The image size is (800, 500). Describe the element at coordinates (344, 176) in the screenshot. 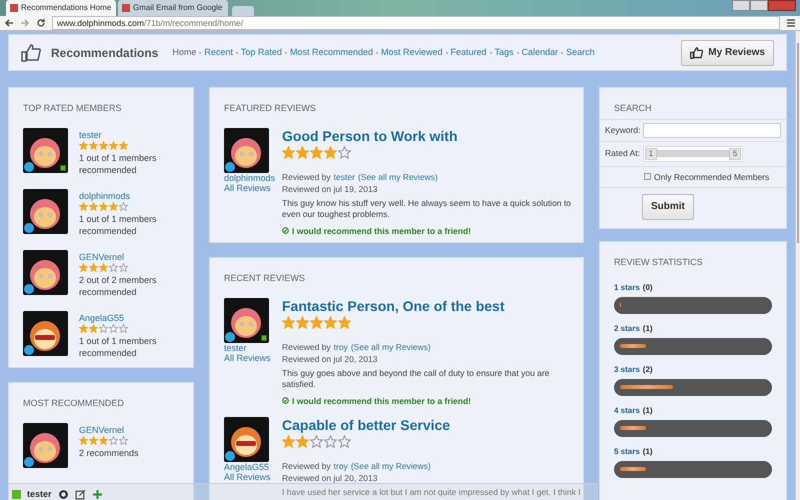

I see `reviewer-link: tester` at that location.